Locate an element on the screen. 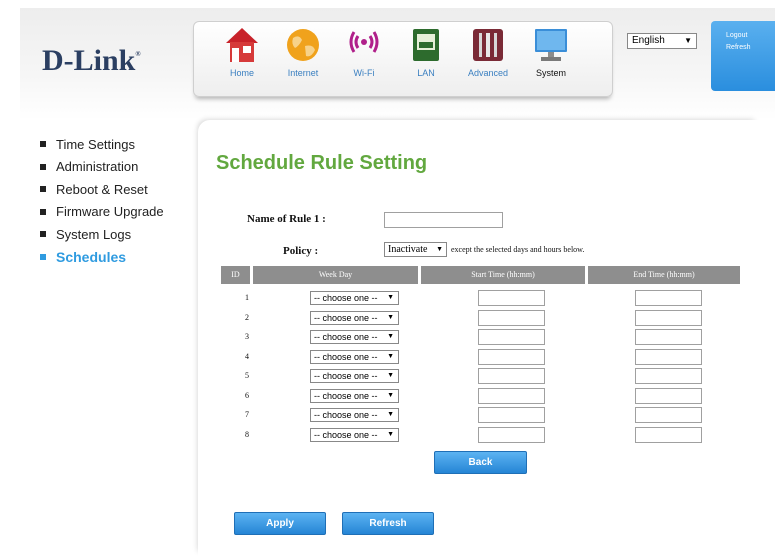 The height and width of the screenshot is (557, 775). row-id: 5 is located at coordinates (247, 375).